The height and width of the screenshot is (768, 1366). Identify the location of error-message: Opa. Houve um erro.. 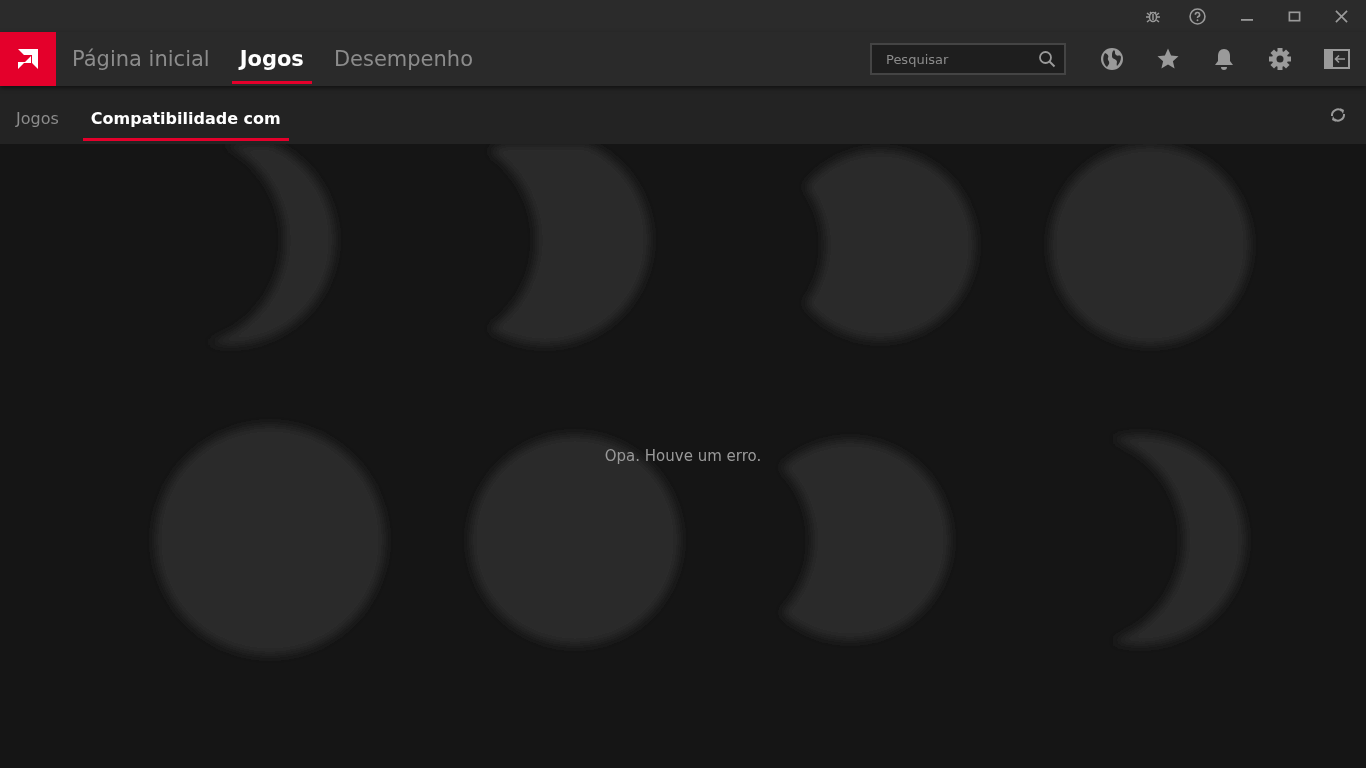
(683, 456).